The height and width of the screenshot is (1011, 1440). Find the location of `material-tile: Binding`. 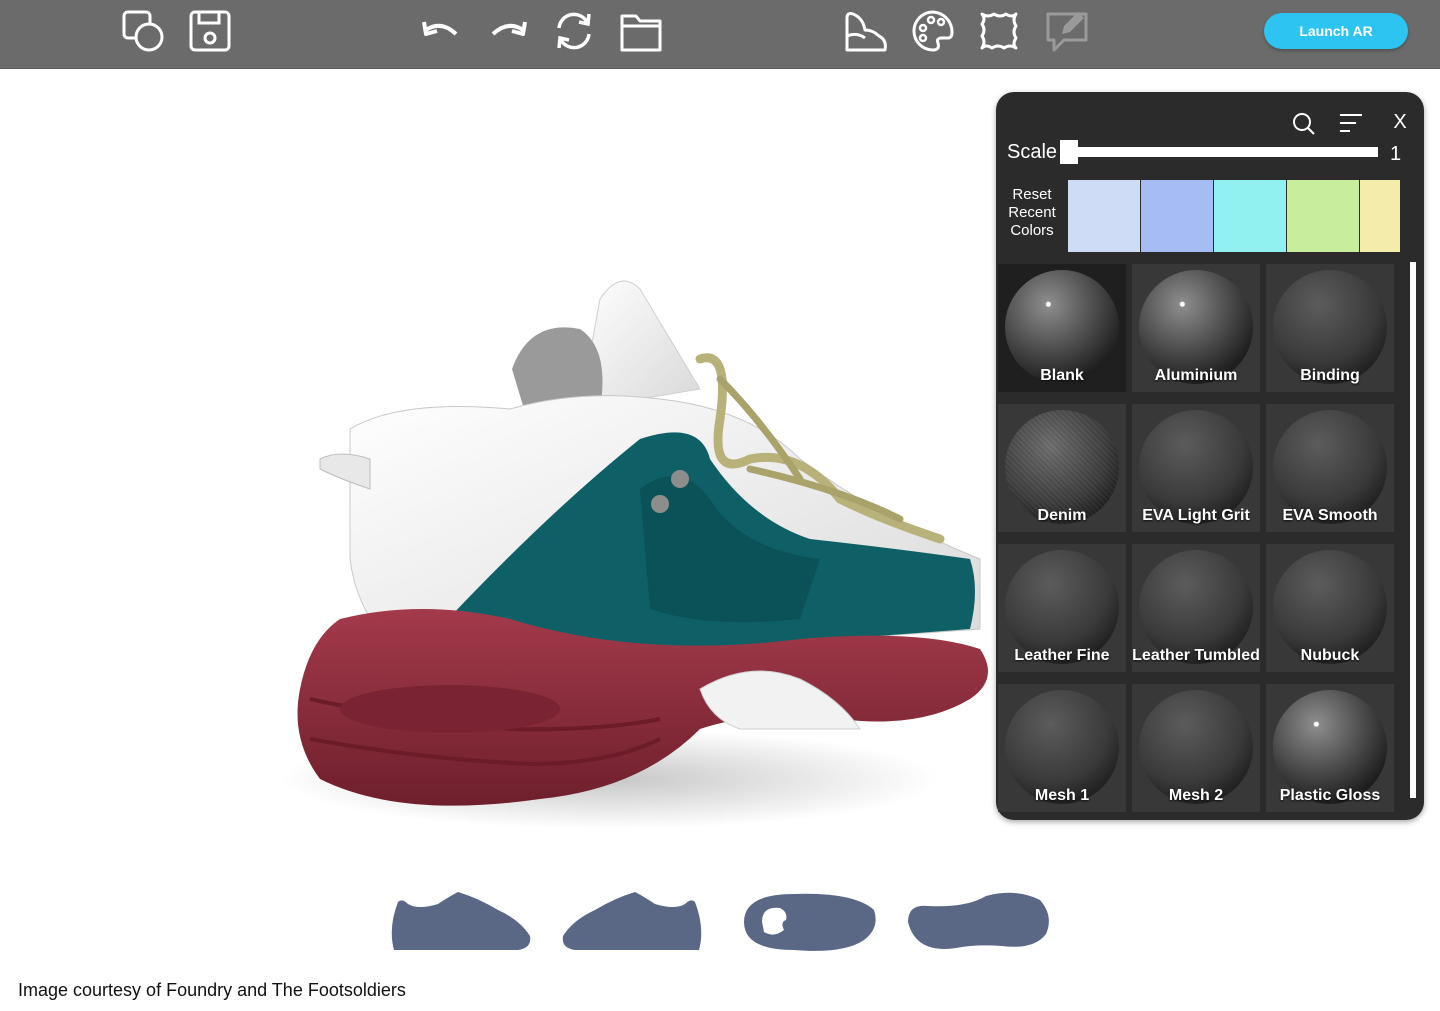

material-tile: Binding is located at coordinates (1330, 328).